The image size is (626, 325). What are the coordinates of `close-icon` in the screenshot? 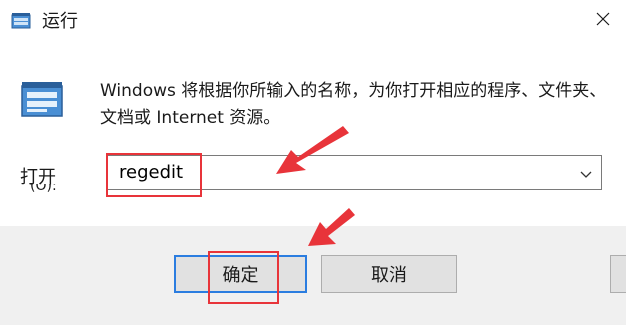 It's located at (603, 20).